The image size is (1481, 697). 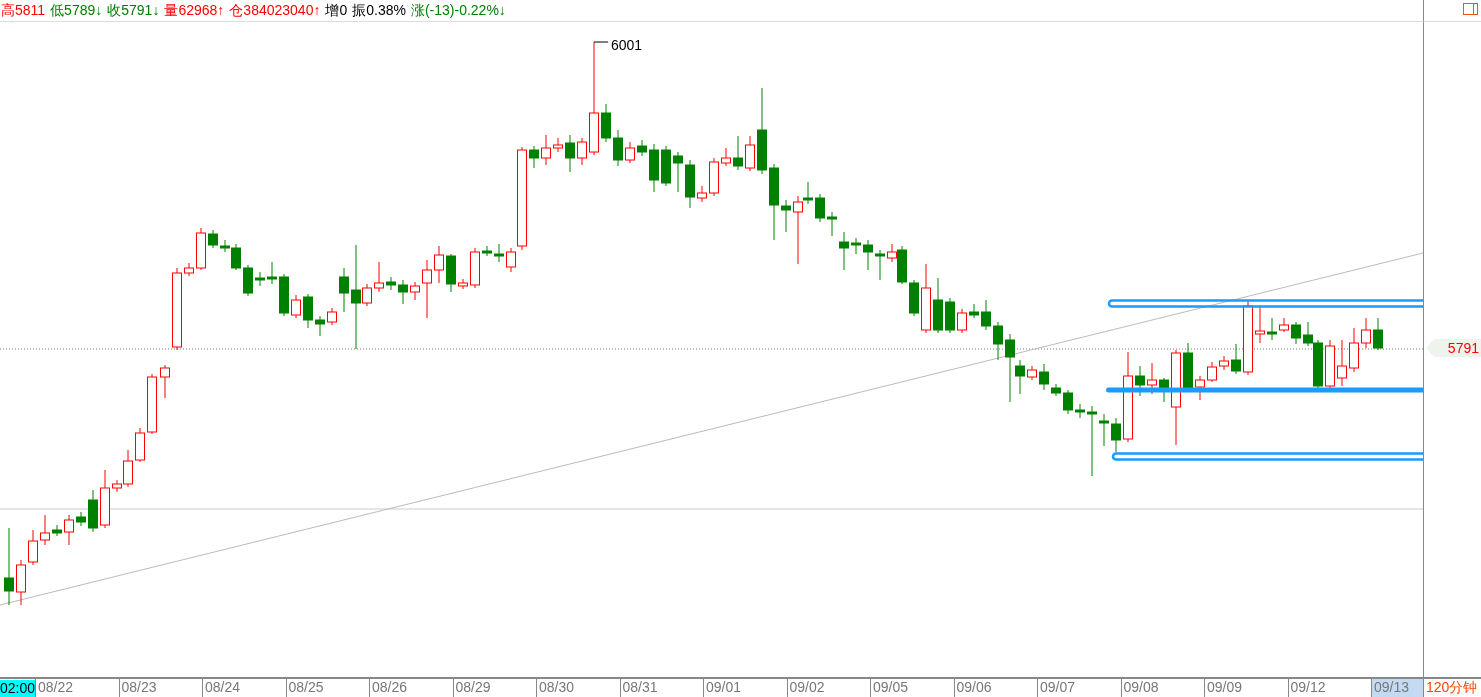 I want to click on date-label: 08/30, so click(x=578, y=688).